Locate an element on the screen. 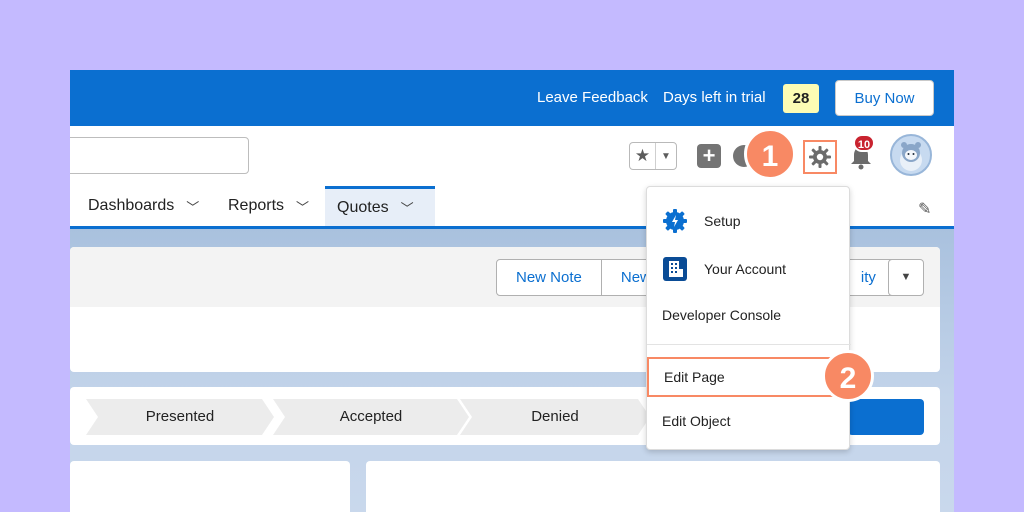 This screenshot has width=1024, height=512. path-stage: Accepted is located at coordinates (371, 417).